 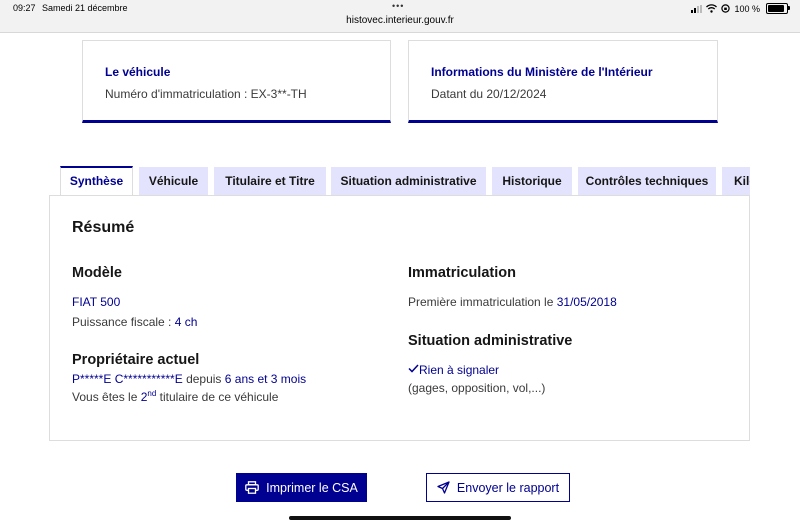 I want to click on first-registration-label: Première immatriculation le, so click(x=482, y=302).